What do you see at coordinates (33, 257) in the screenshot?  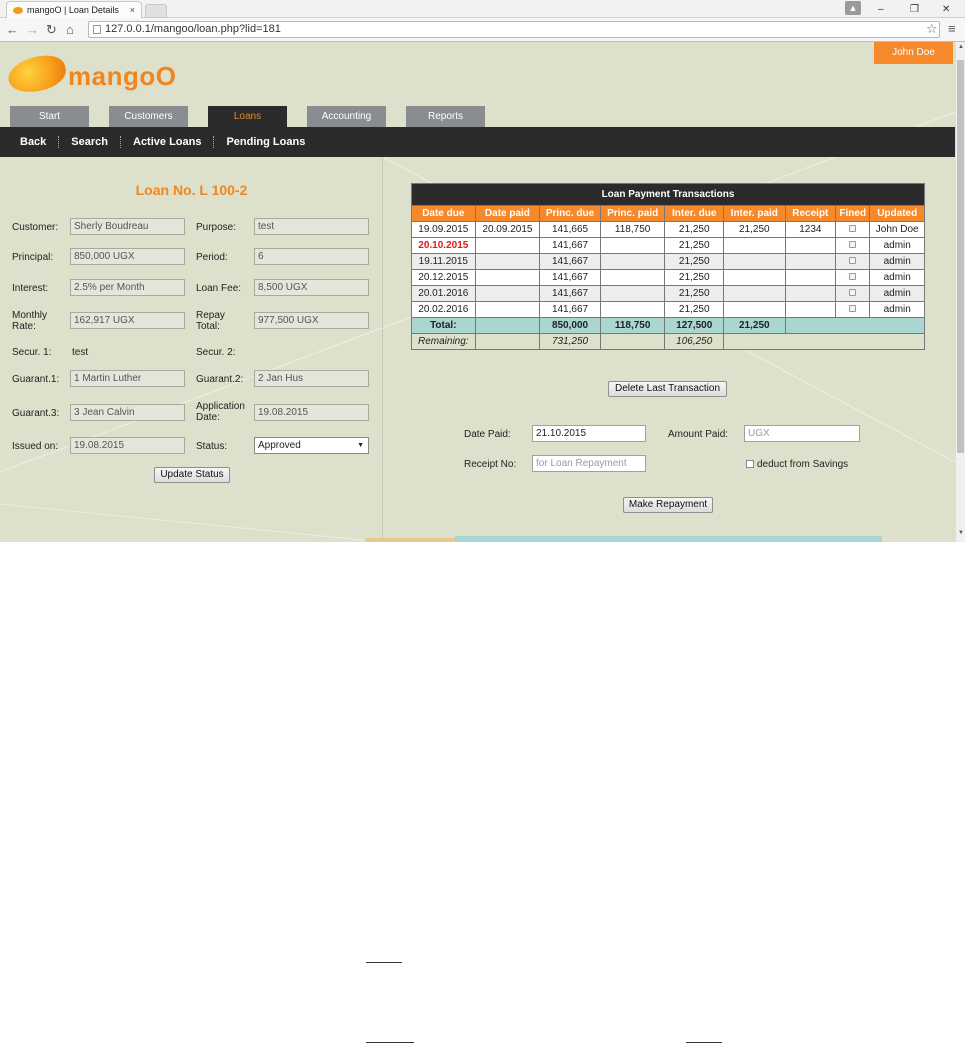 I see `principal-label: Principal:` at bounding box center [33, 257].